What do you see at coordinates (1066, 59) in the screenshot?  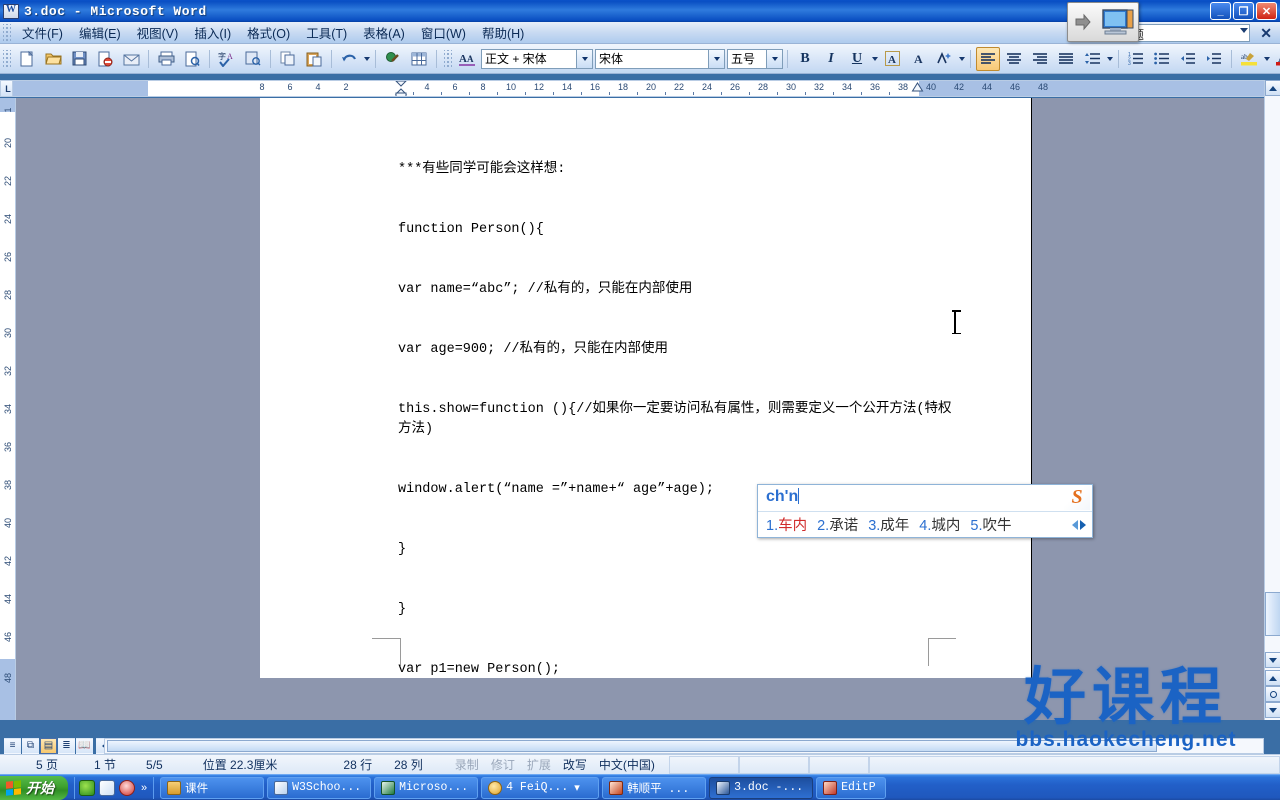 I see `align-justify-icon` at bounding box center [1066, 59].